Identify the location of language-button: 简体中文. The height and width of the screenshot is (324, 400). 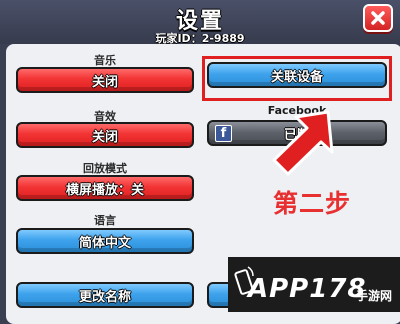
(105, 241).